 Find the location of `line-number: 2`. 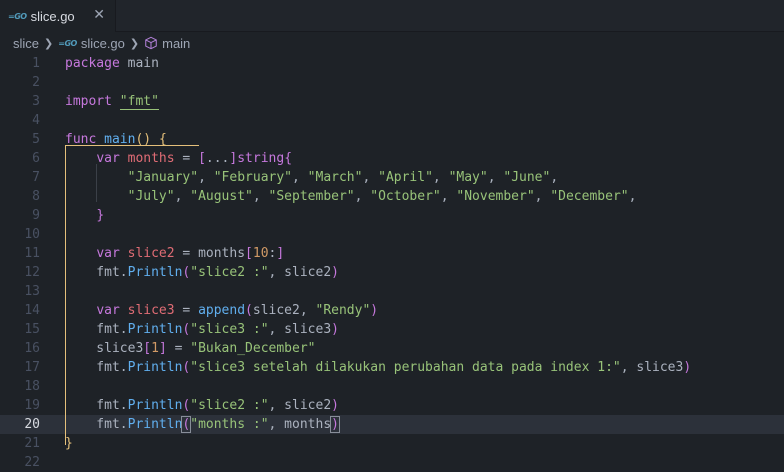

line-number: 2 is located at coordinates (36, 82).